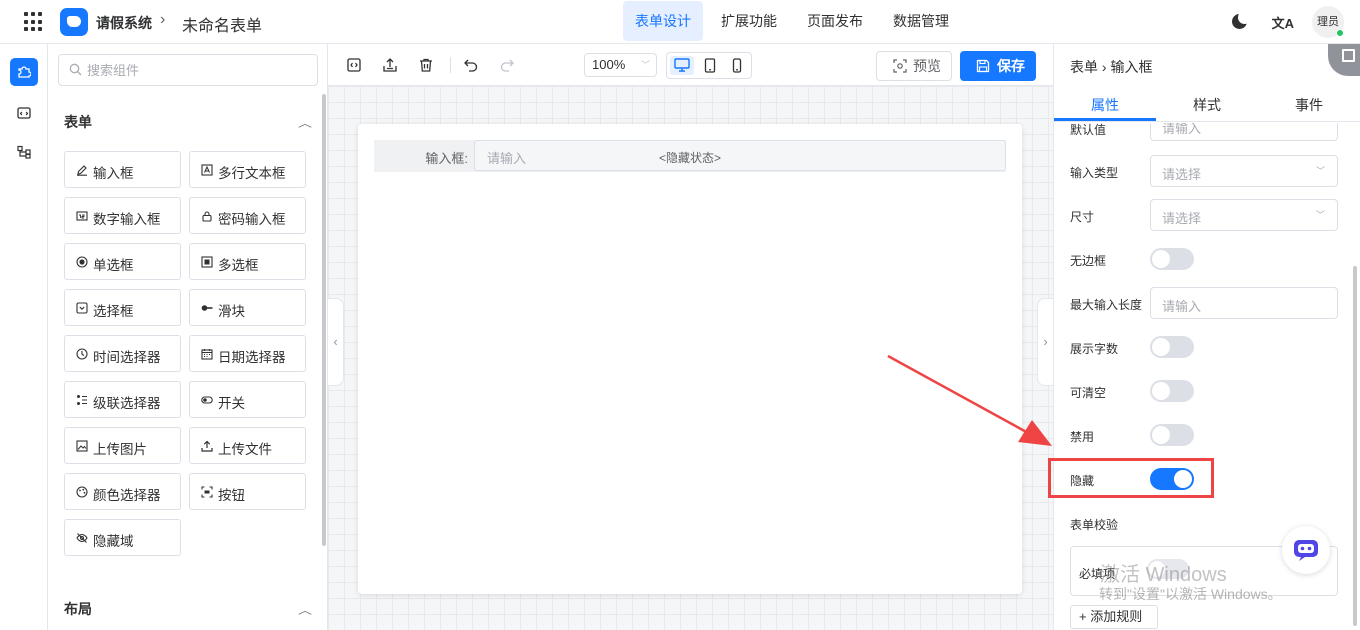  Describe the element at coordinates (1163, 575) in the screenshot. I see `windows-watermark-title: 激活 Windows` at that location.